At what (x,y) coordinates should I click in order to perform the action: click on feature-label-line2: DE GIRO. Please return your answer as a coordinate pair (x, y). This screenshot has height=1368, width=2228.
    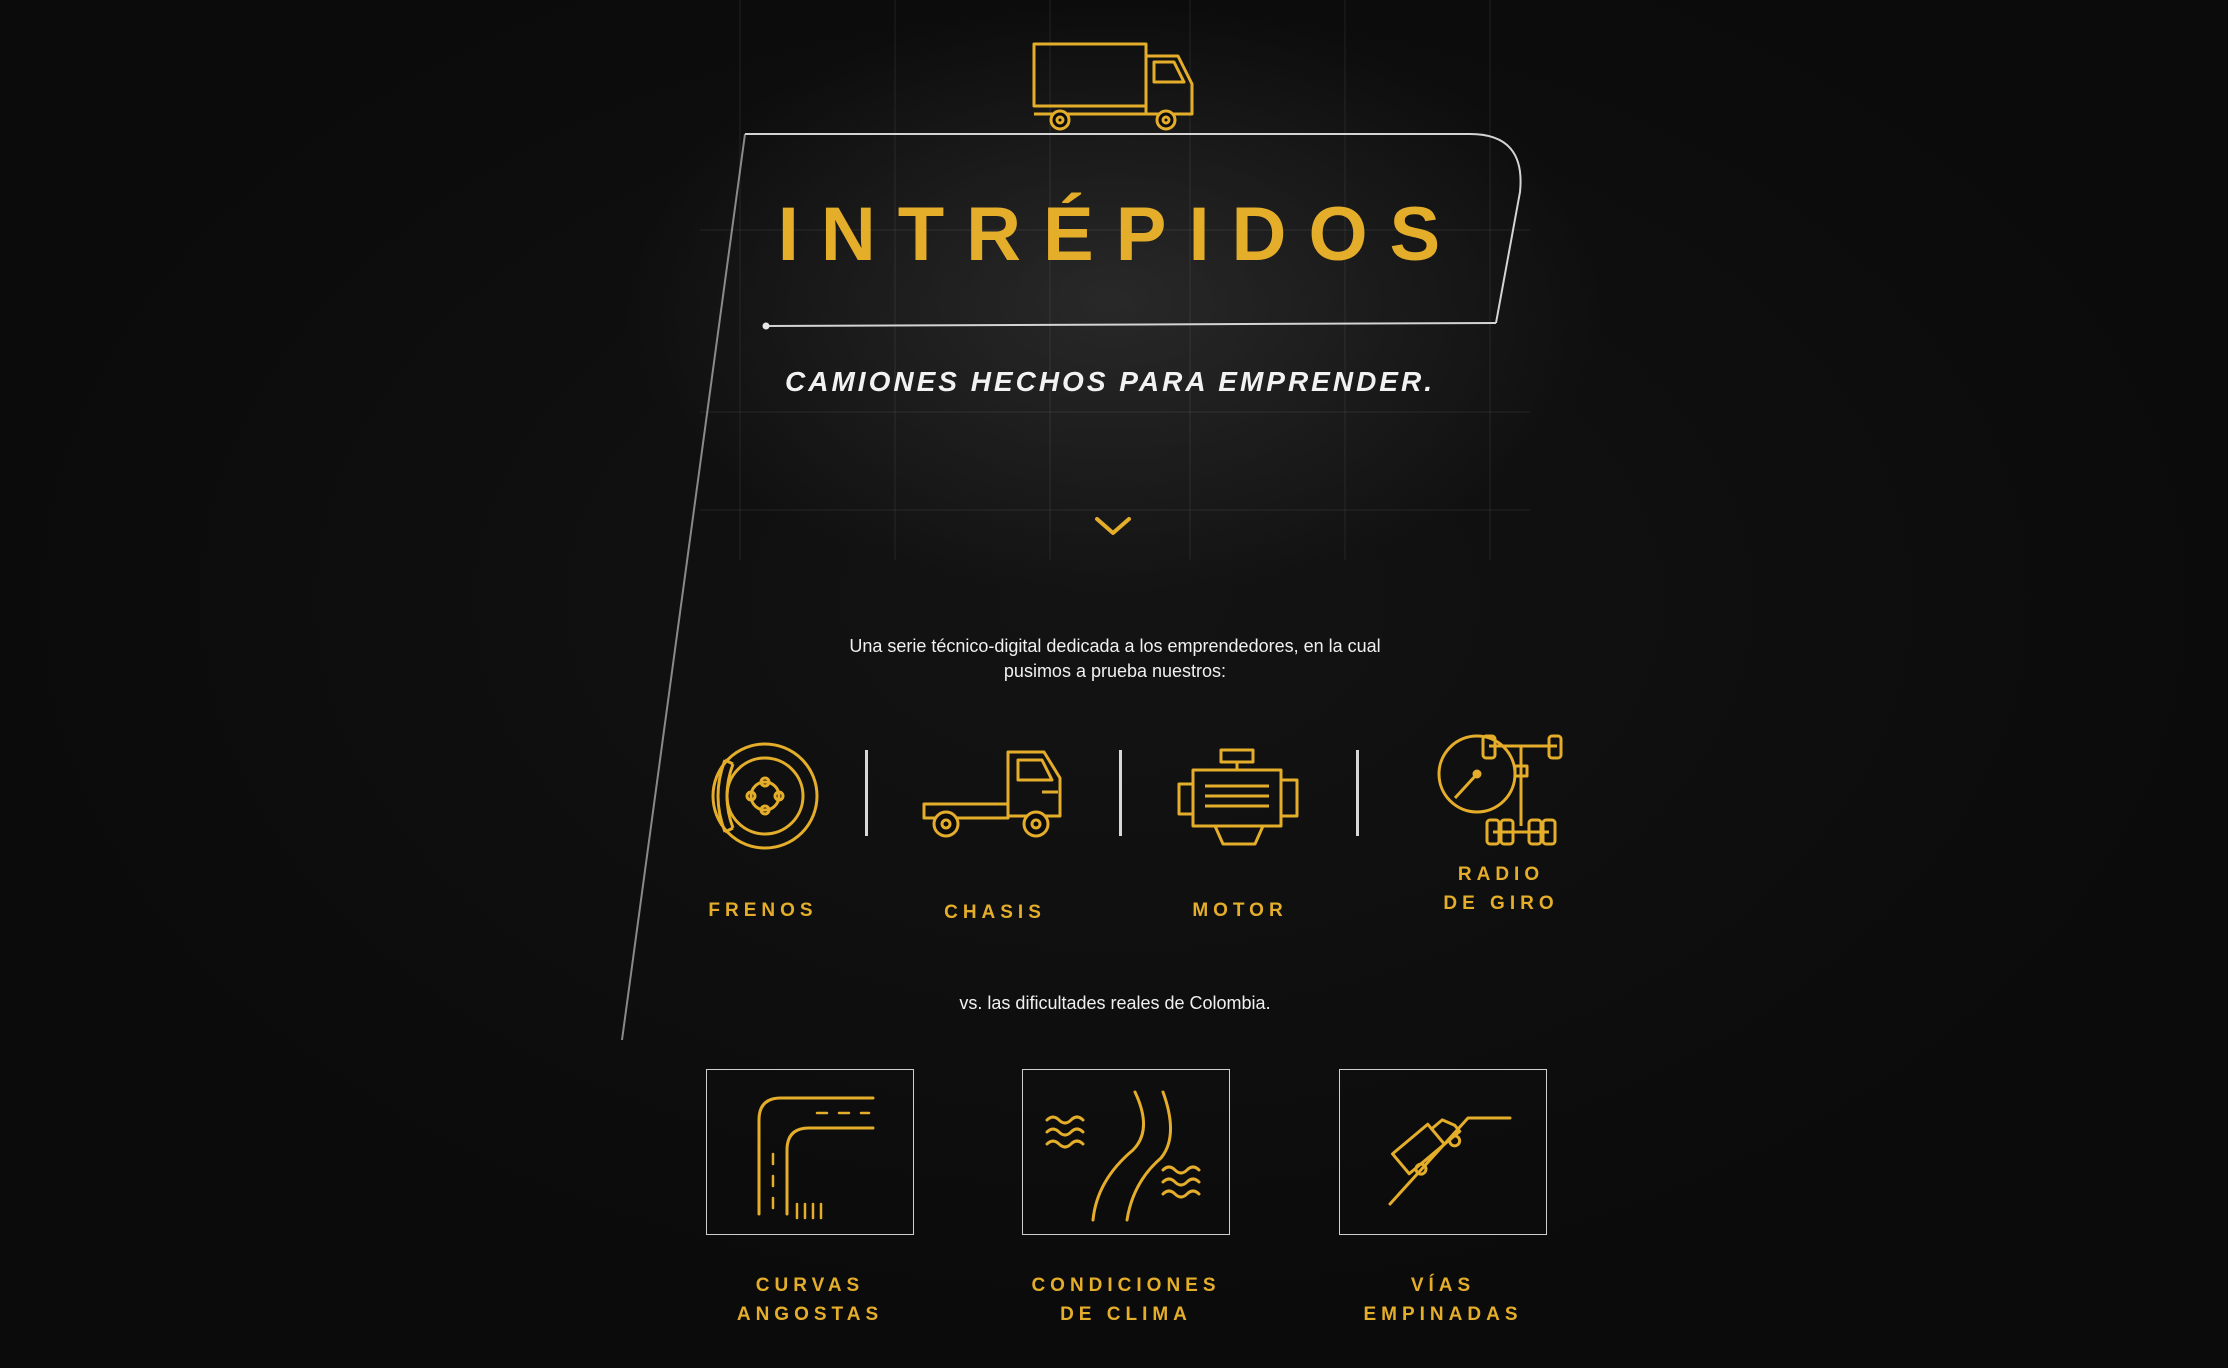
    Looking at the image, I should click on (1501, 903).